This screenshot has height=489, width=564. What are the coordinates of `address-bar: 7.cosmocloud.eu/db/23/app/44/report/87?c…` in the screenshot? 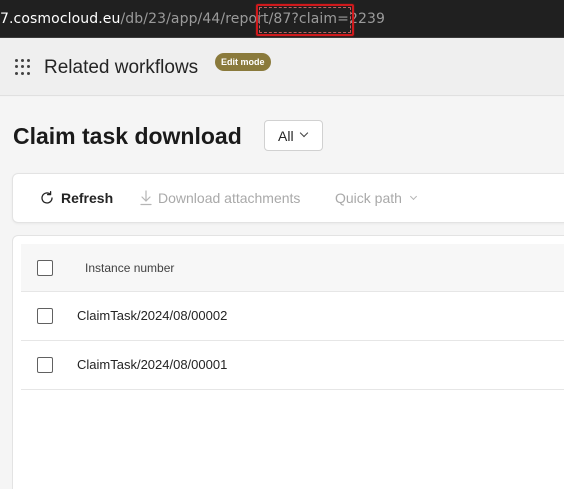 It's located at (282, 19).